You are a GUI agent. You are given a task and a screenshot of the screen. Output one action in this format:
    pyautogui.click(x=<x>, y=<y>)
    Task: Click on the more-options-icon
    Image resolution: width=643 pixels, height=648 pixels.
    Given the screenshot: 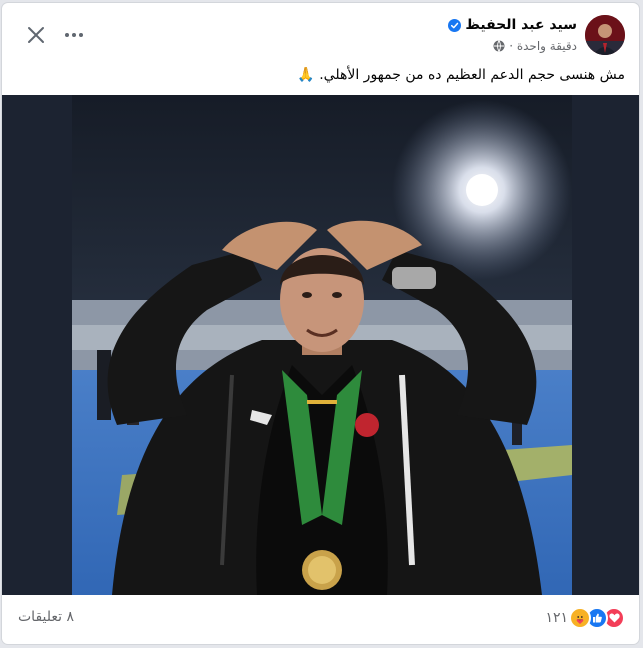 What is the action you would take?
    pyautogui.click(x=74, y=35)
    